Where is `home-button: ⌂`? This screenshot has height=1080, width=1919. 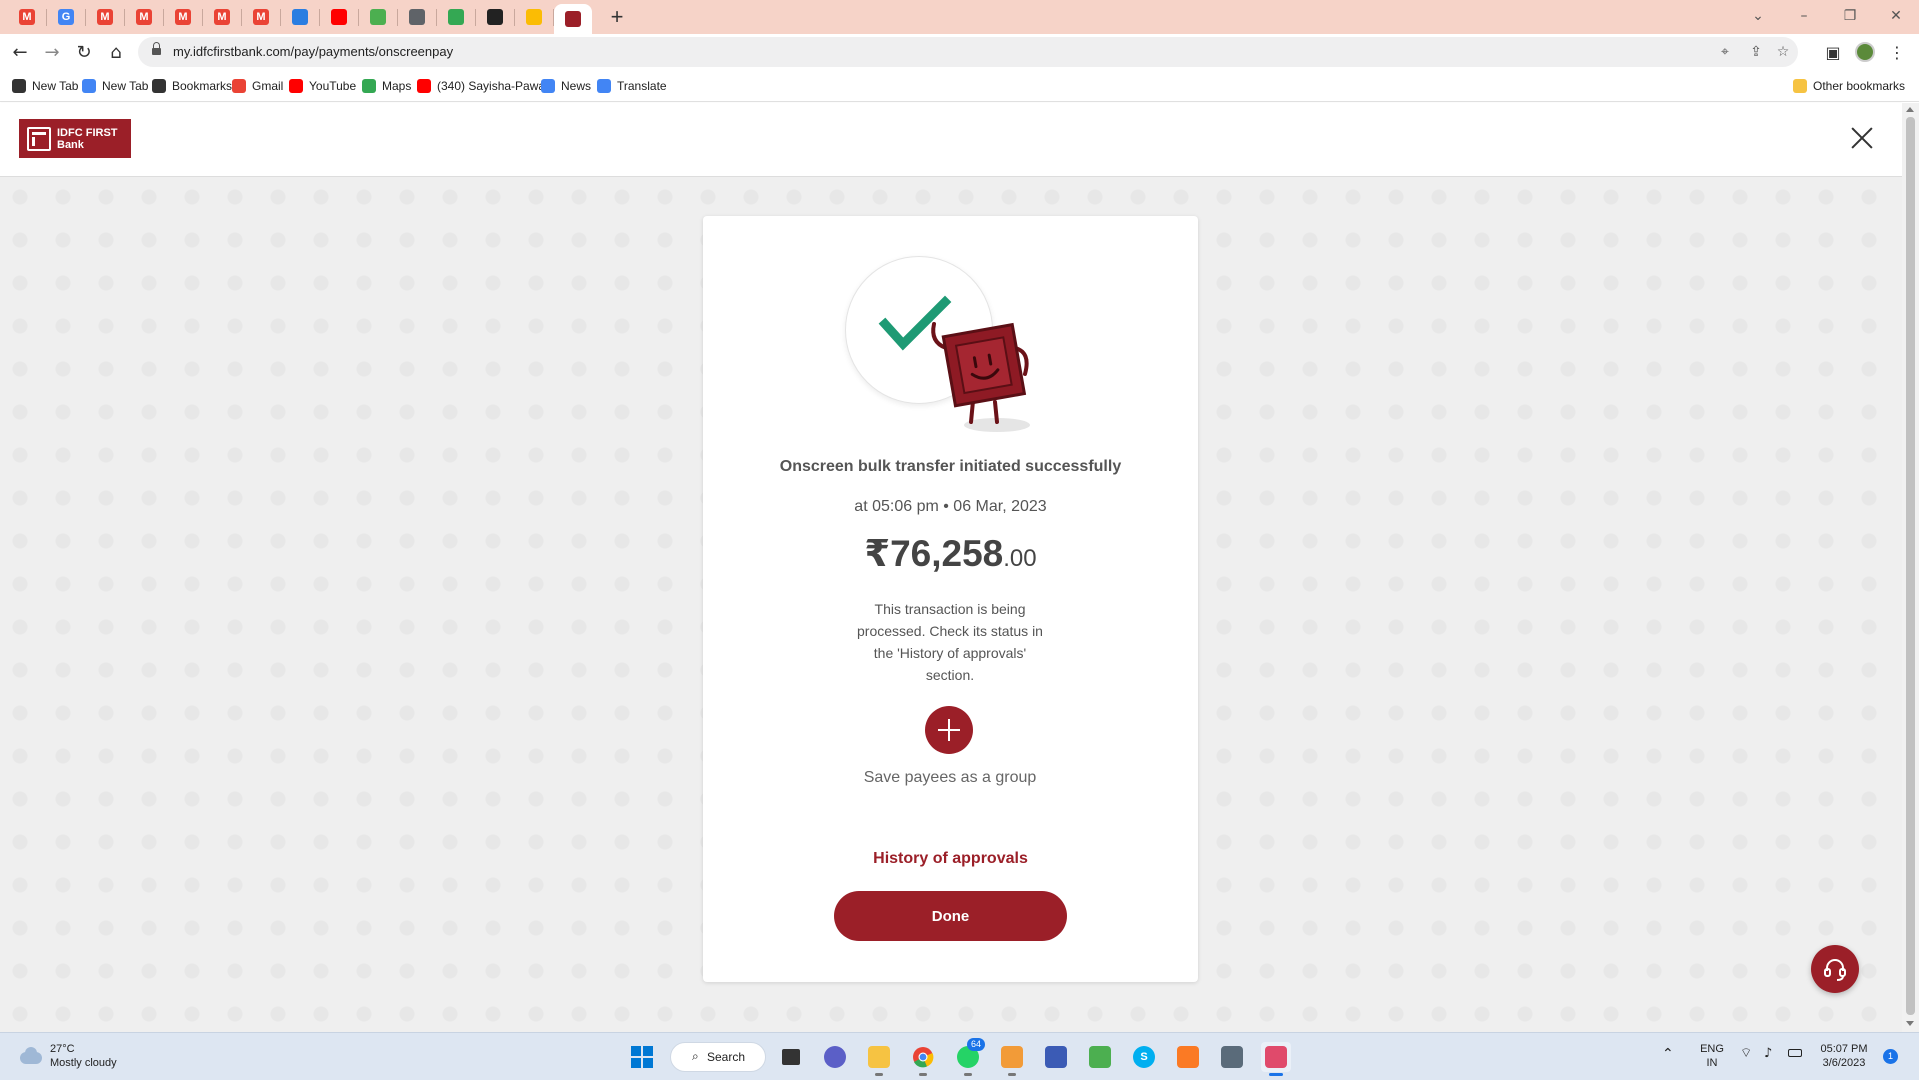 home-button: ⌂ is located at coordinates (116, 52).